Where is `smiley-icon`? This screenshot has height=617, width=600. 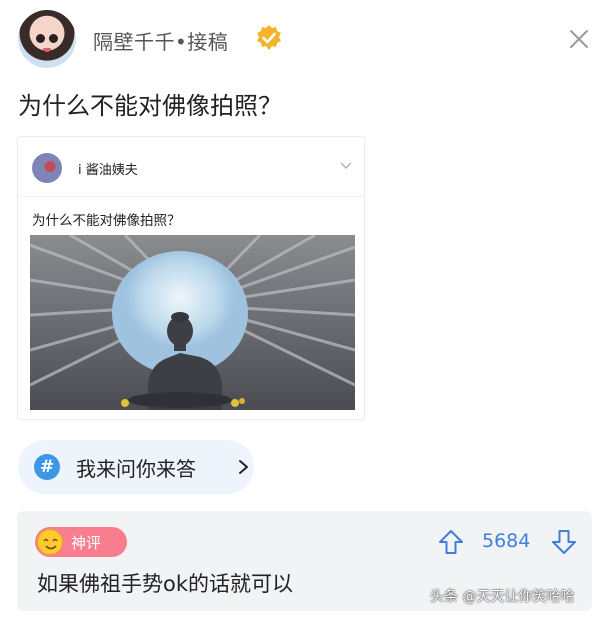
smiley-icon is located at coordinates (50, 542).